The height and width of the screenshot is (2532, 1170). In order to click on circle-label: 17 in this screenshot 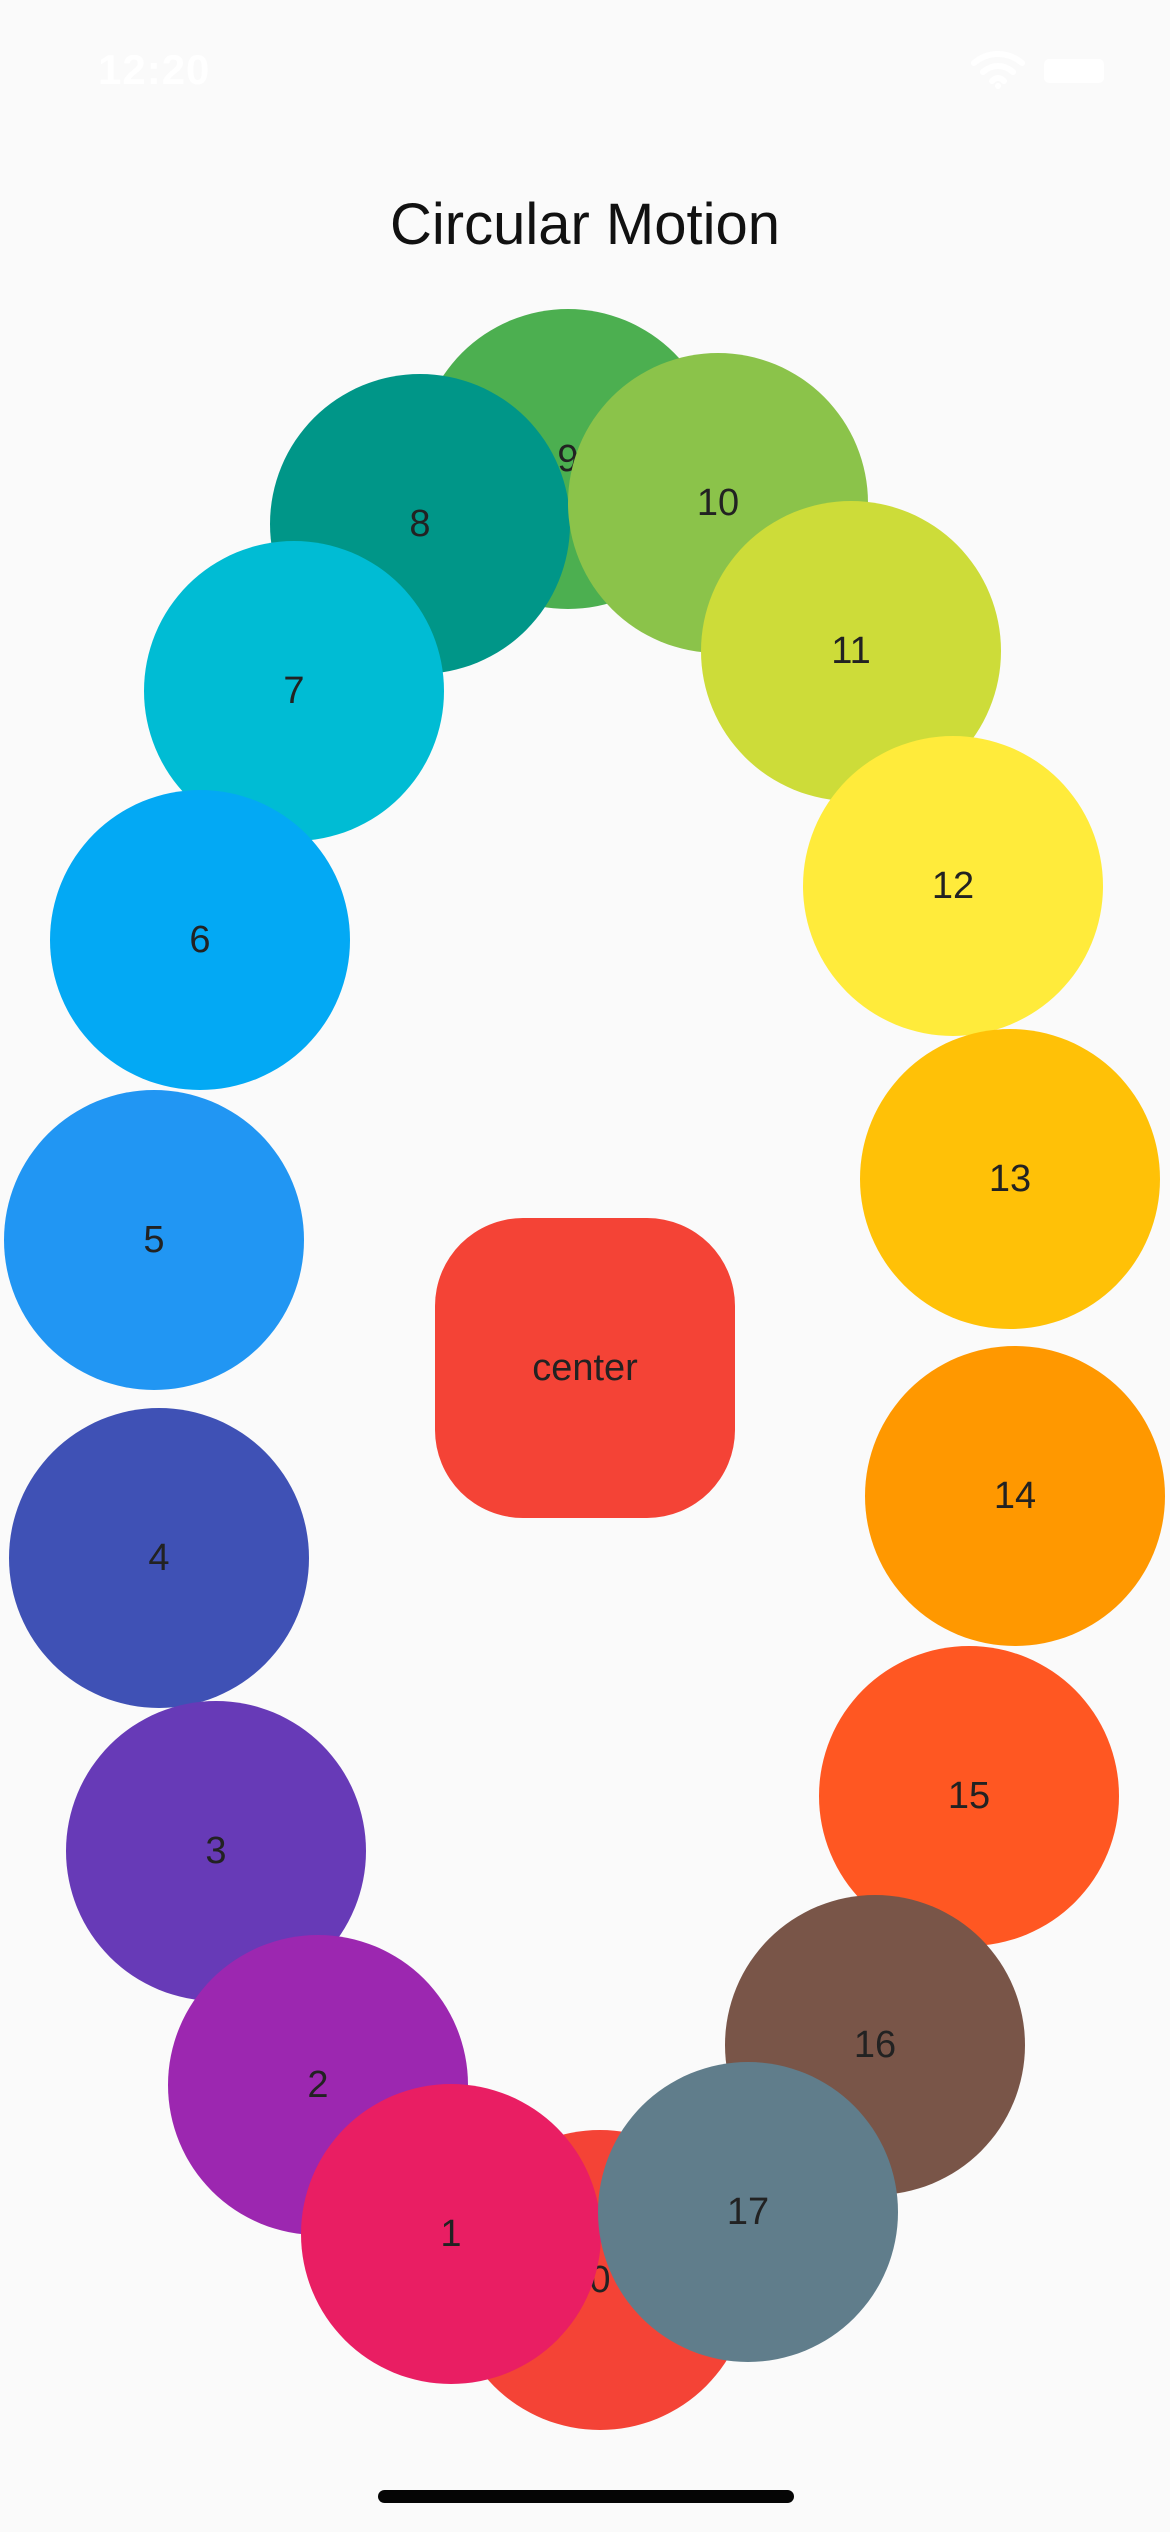, I will do `click(748, 2212)`.